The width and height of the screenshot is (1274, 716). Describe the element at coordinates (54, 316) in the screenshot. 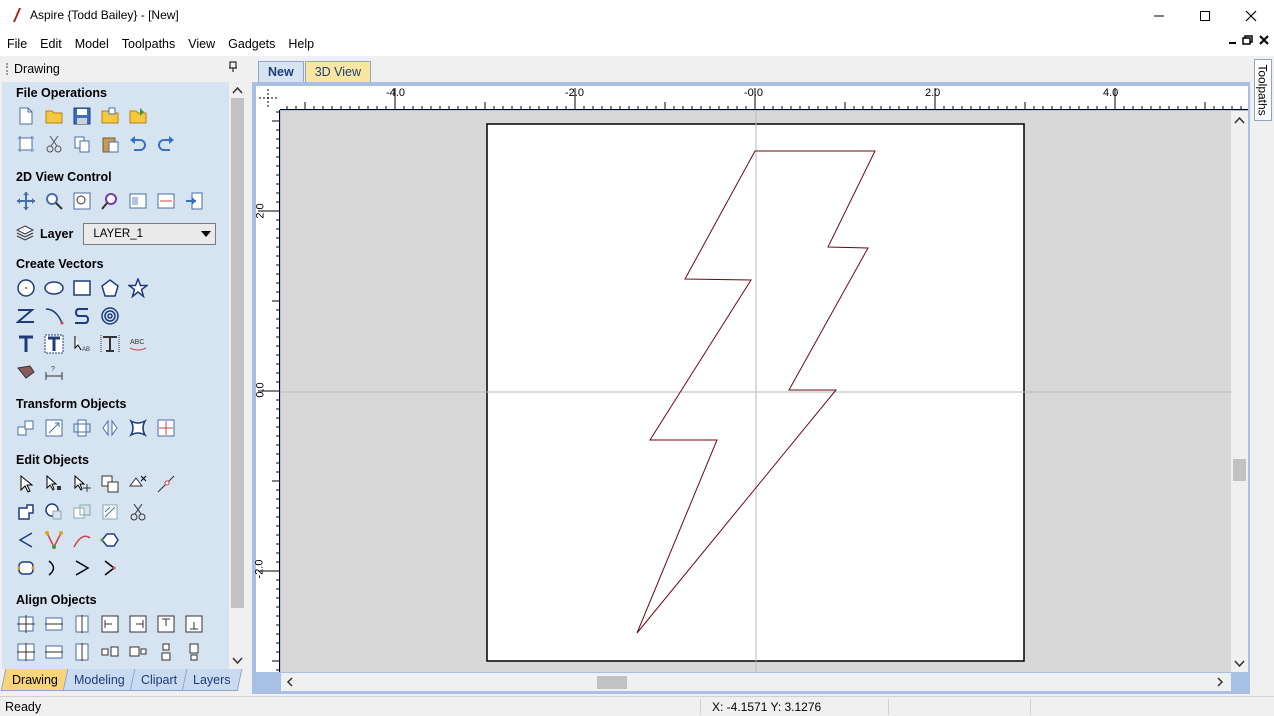

I see `curve-icon` at that location.